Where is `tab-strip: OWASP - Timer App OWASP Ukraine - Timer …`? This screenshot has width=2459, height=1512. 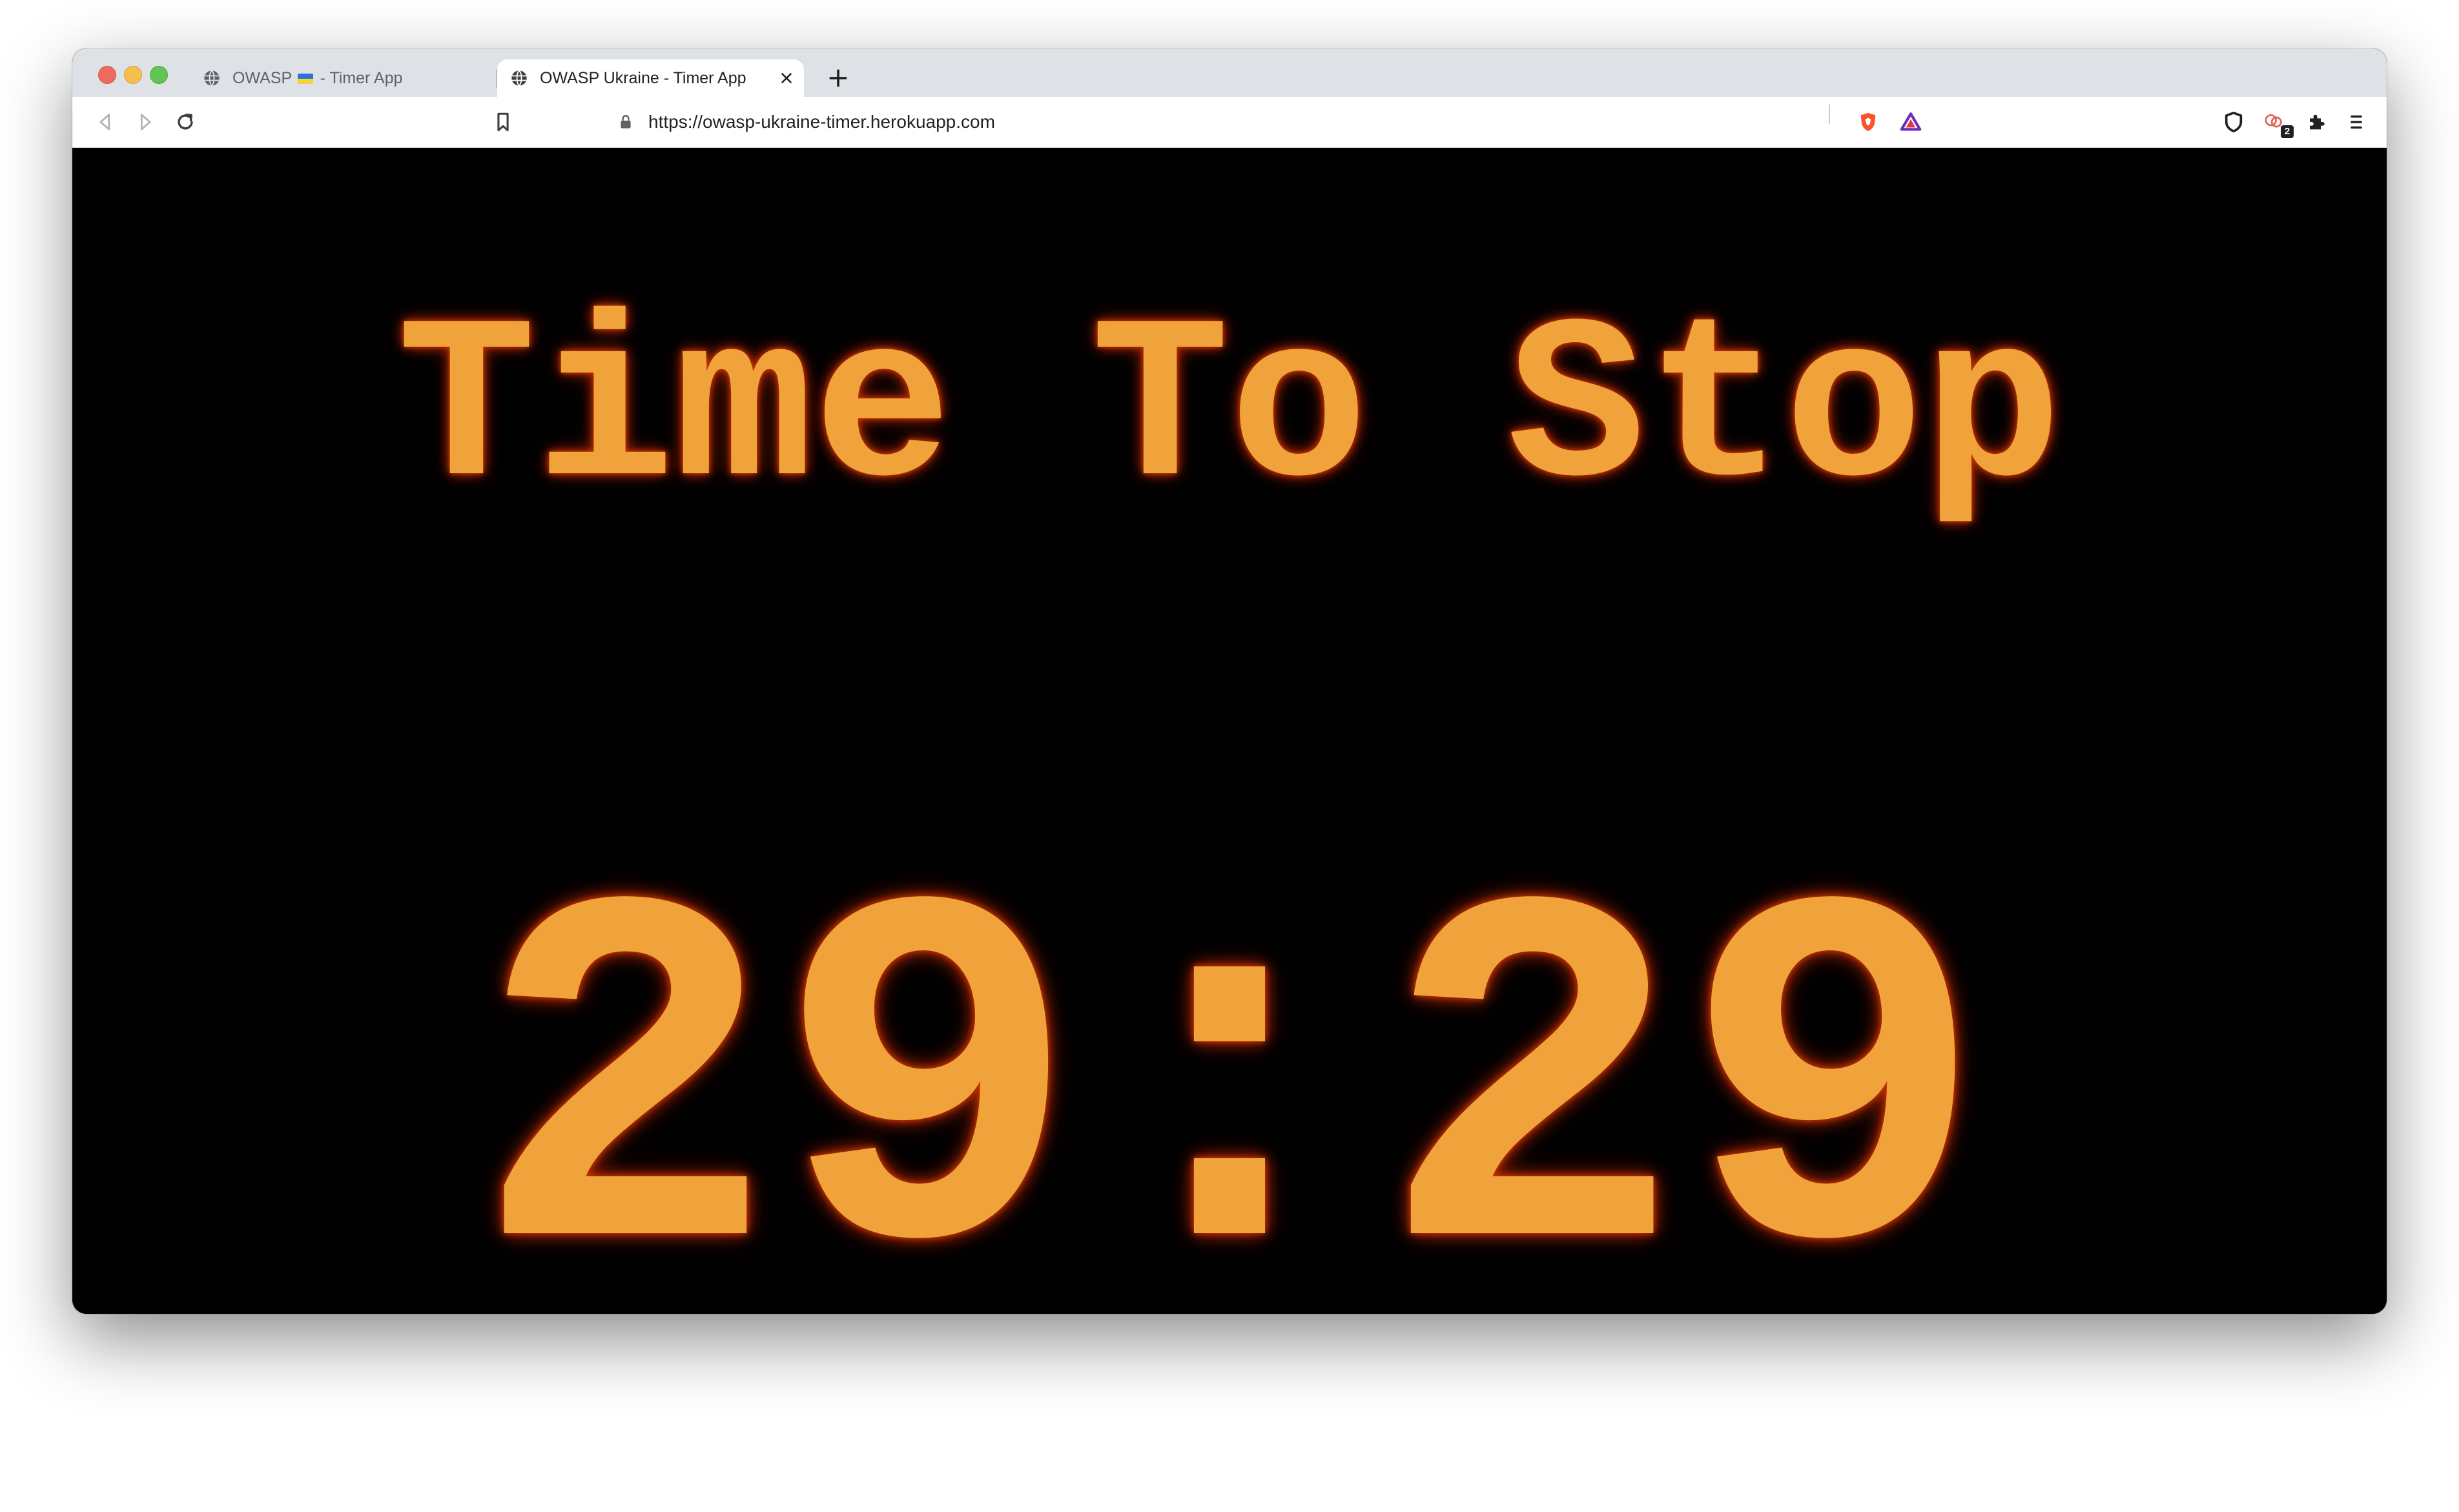 tab-strip: OWASP - Timer App OWASP Ukraine - Timer … is located at coordinates (1229, 72).